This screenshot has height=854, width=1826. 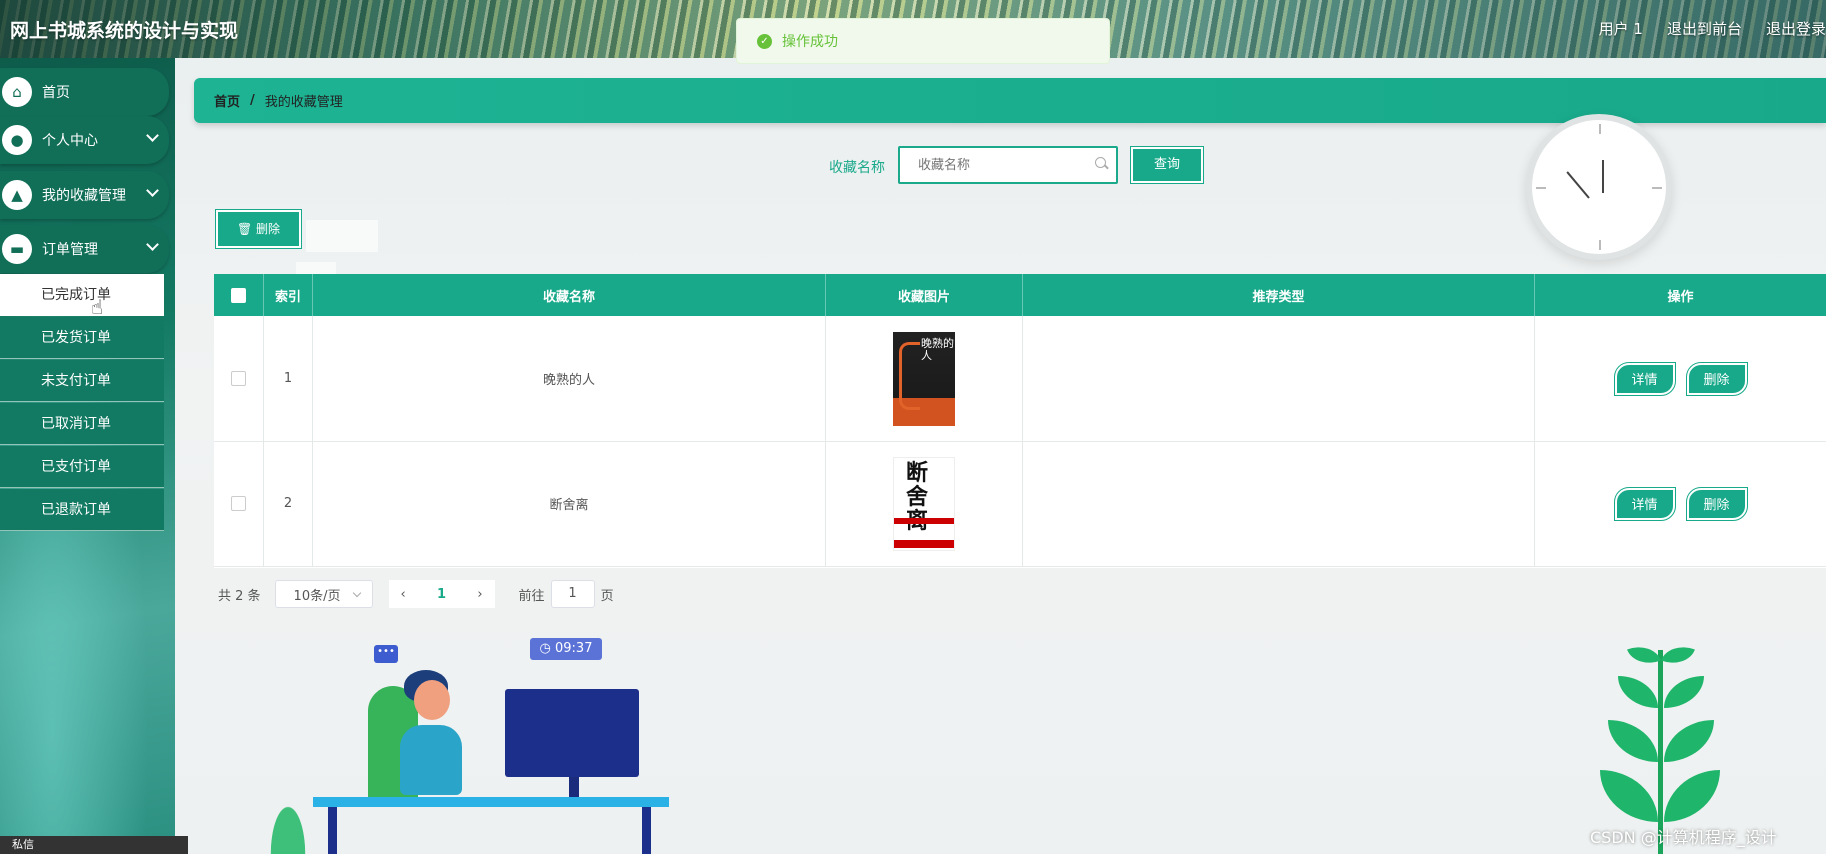 What do you see at coordinates (569, 378) in the screenshot?
I see `row-name: 晚熟的人` at bounding box center [569, 378].